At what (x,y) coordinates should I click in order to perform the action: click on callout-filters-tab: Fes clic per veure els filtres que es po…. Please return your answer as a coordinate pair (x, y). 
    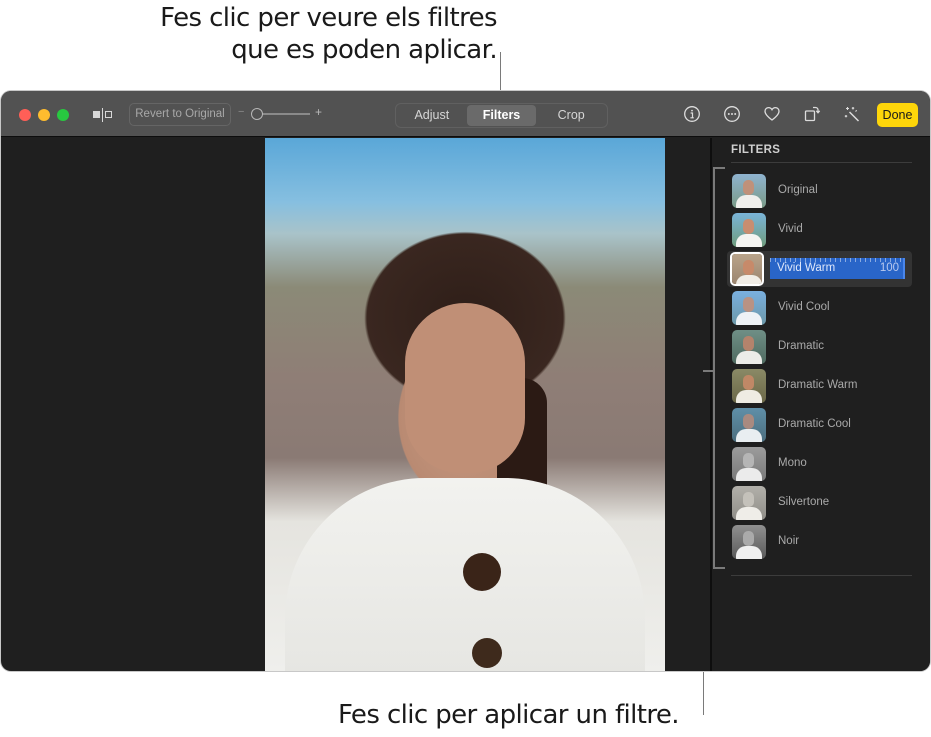
    Looking at the image, I should click on (287, 34).